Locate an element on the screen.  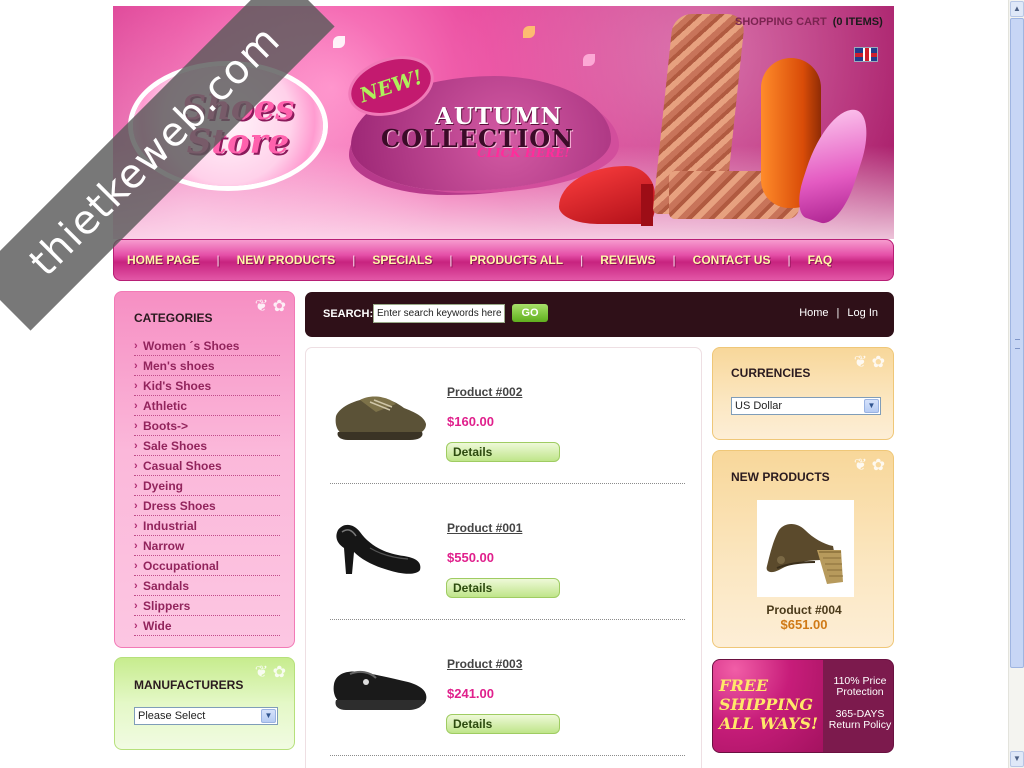
product-name-link: Product #003 is located at coordinates (484, 664).